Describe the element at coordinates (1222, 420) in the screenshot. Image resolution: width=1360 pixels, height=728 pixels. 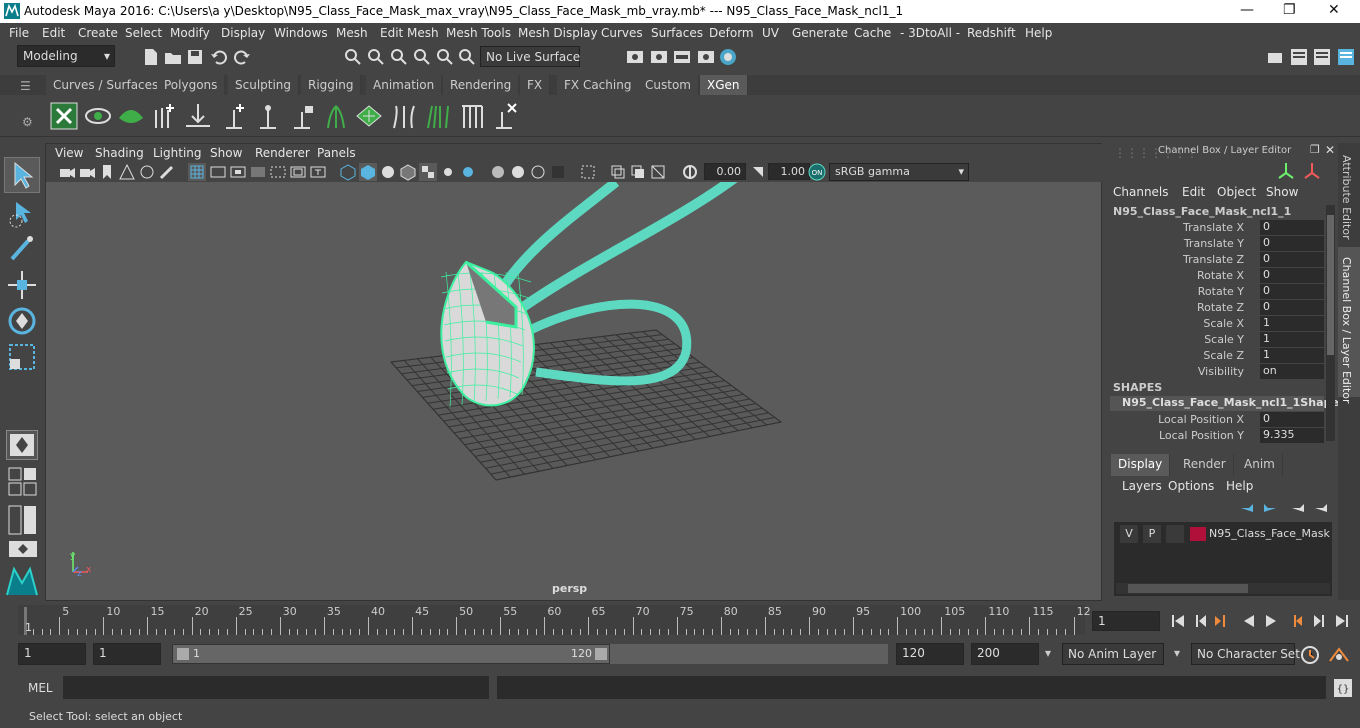
I see `channel-row: Local Position X 0` at that location.